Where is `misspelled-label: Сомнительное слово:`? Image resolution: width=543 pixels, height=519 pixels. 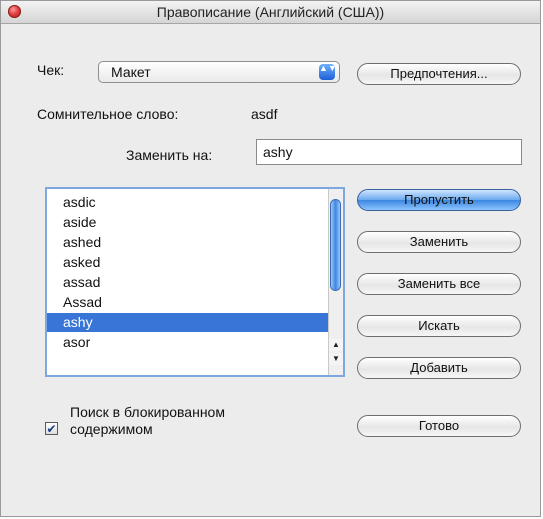 misspelled-label: Сомнительное слово: is located at coordinates (108, 114).